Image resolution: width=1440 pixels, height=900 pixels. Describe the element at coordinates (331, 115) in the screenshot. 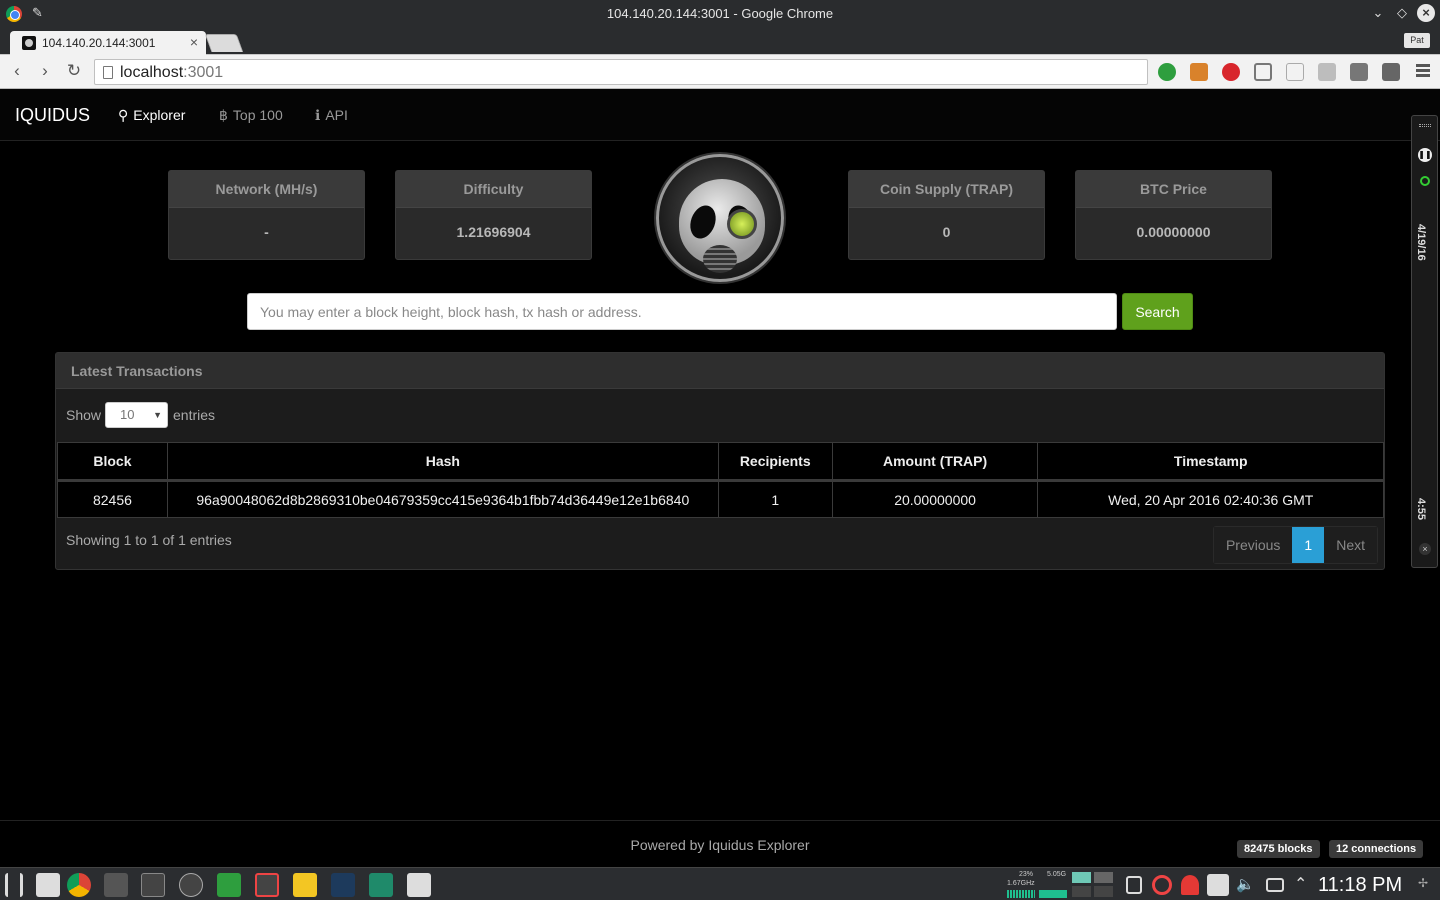

I see `nav-api: ℹ API` at that location.